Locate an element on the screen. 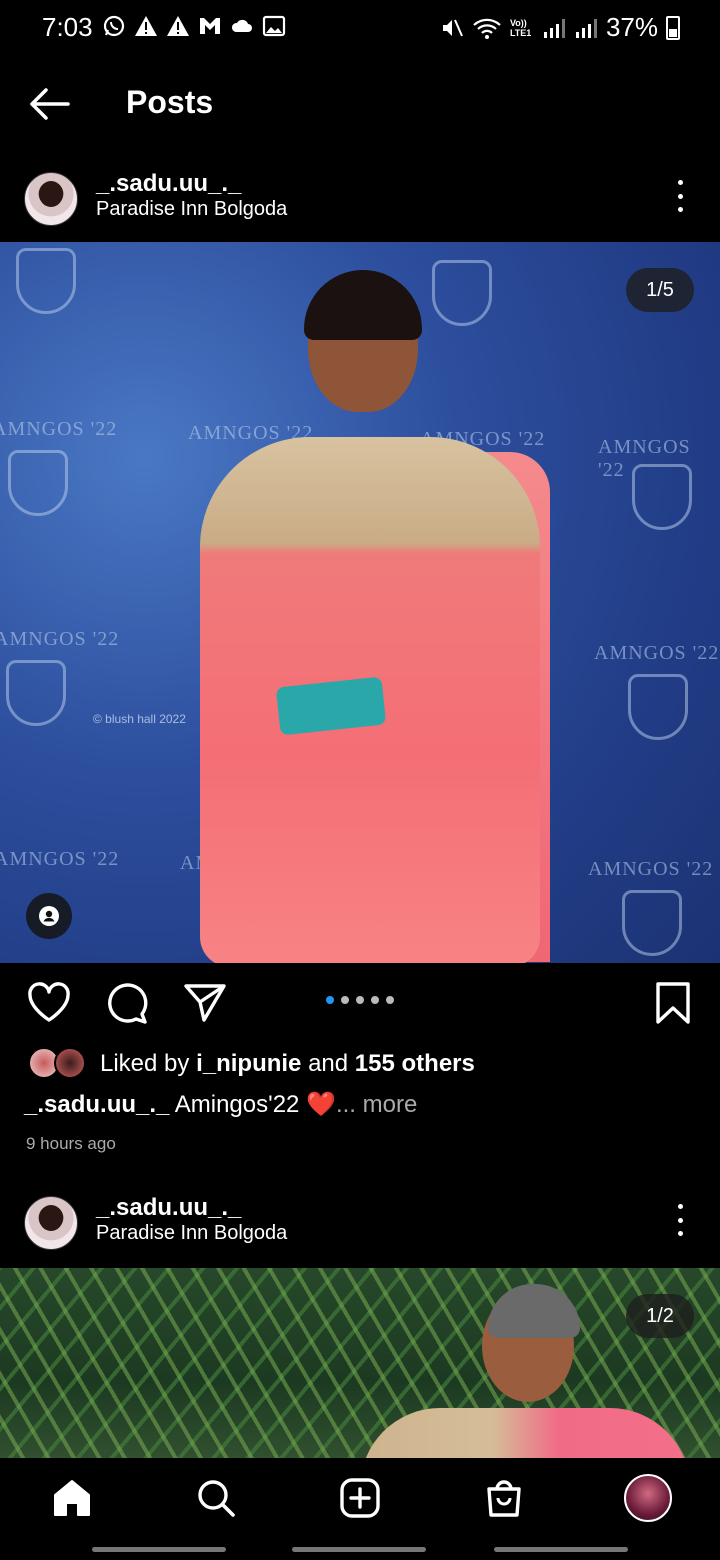  home-icon is located at coordinates (72, 1498).